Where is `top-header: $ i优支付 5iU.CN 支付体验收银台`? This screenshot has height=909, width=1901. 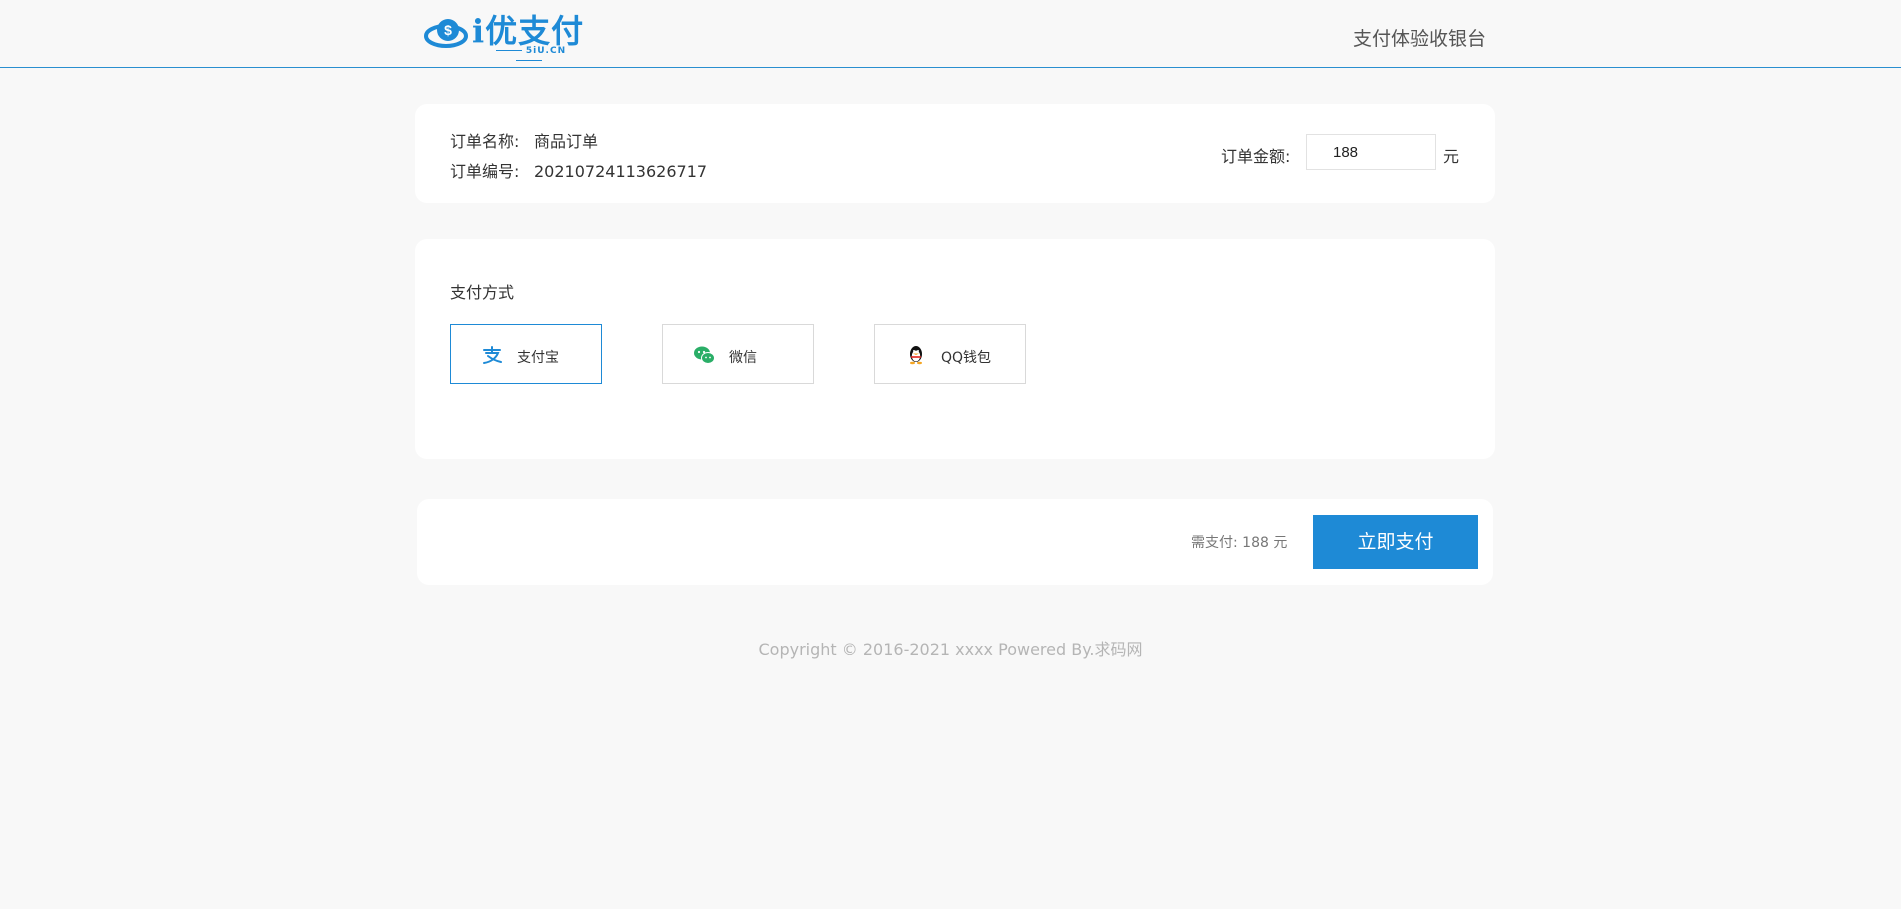 top-header: $ i优支付 5iU.CN 支付体验收银台 is located at coordinates (950, 34).